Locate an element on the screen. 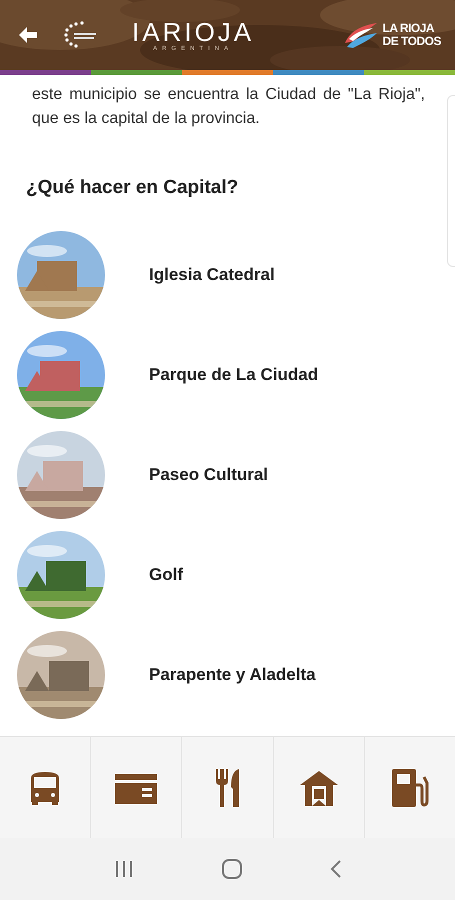 The image size is (455, 900). fuel-pump-icon is located at coordinates (410, 787).